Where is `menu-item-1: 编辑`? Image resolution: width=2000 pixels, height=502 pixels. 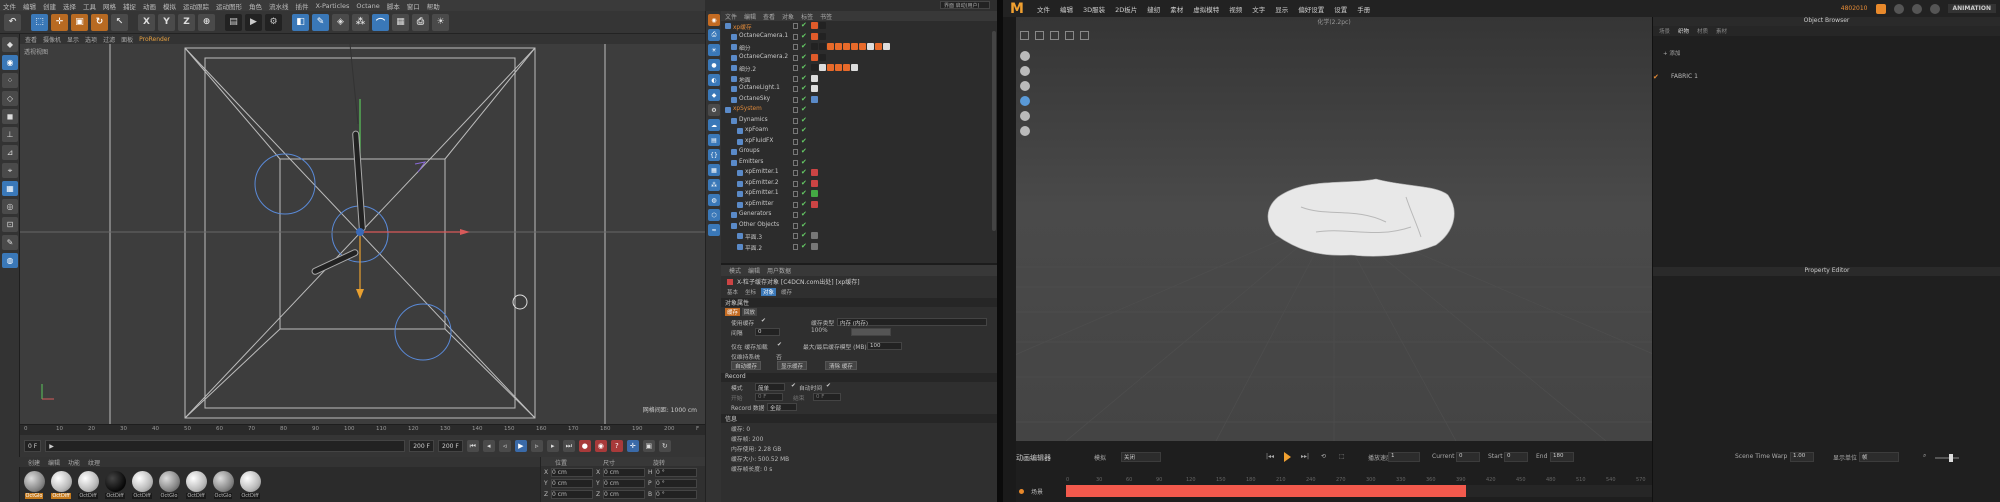 menu-item-1: 编辑 is located at coordinates (29, 6).